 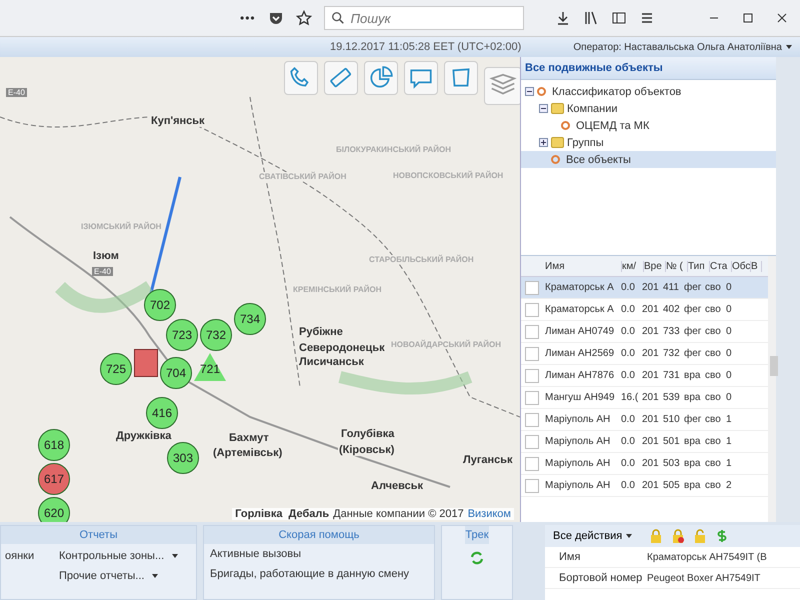 What do you see at coordinates (644, 376) in the screenshot?
I see `table-row: Лиман АН7876 0.0 201 731 вра сво 0` at bounding box center [644, 376].